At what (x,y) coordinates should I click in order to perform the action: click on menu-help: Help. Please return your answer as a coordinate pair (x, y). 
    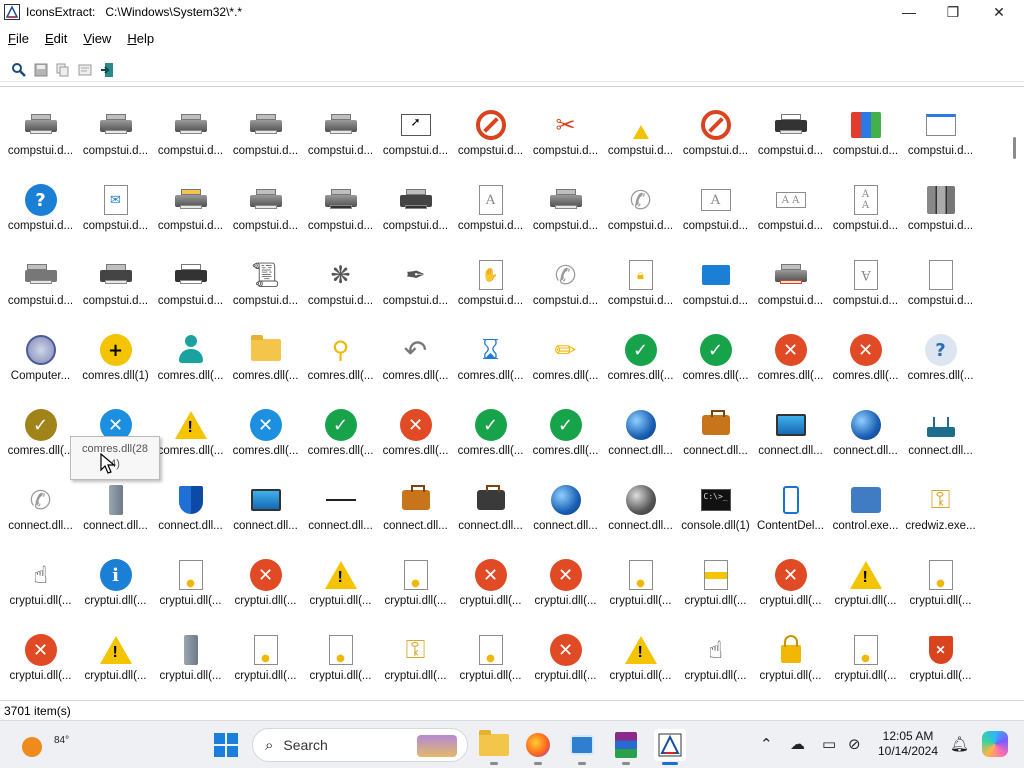
    Looking at the image, I should click on (140, 39).